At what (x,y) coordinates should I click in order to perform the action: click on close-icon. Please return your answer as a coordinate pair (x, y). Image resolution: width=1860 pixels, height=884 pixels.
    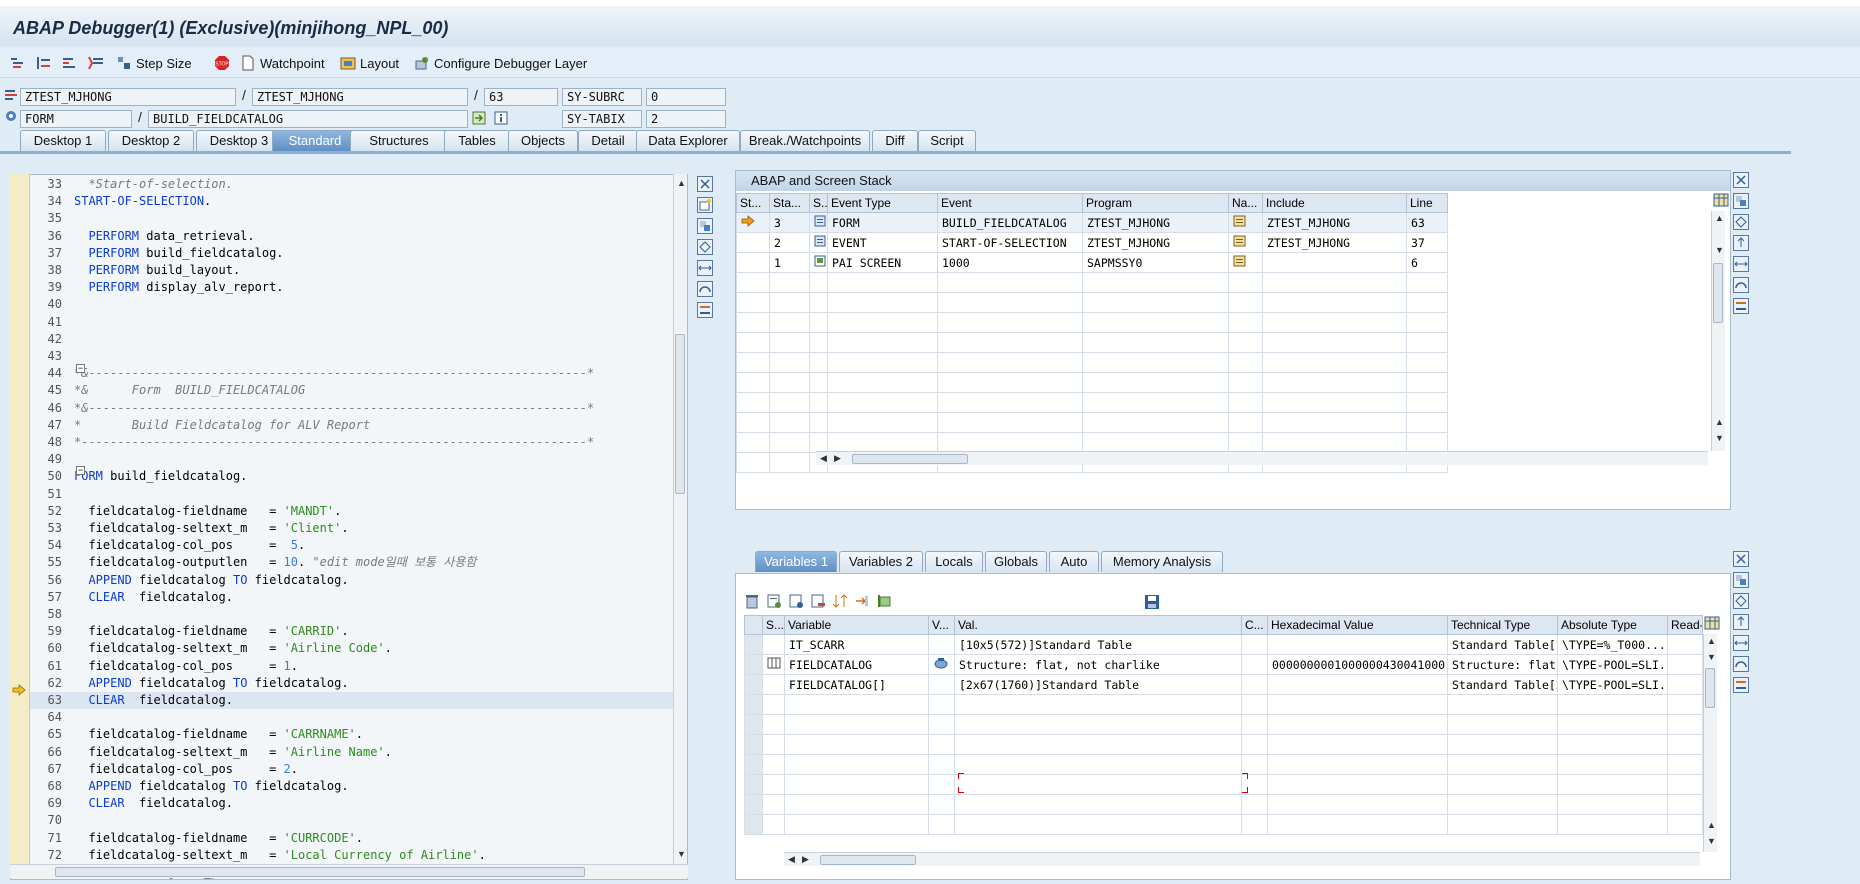
    Looking at the image, I should click on (705, 184).